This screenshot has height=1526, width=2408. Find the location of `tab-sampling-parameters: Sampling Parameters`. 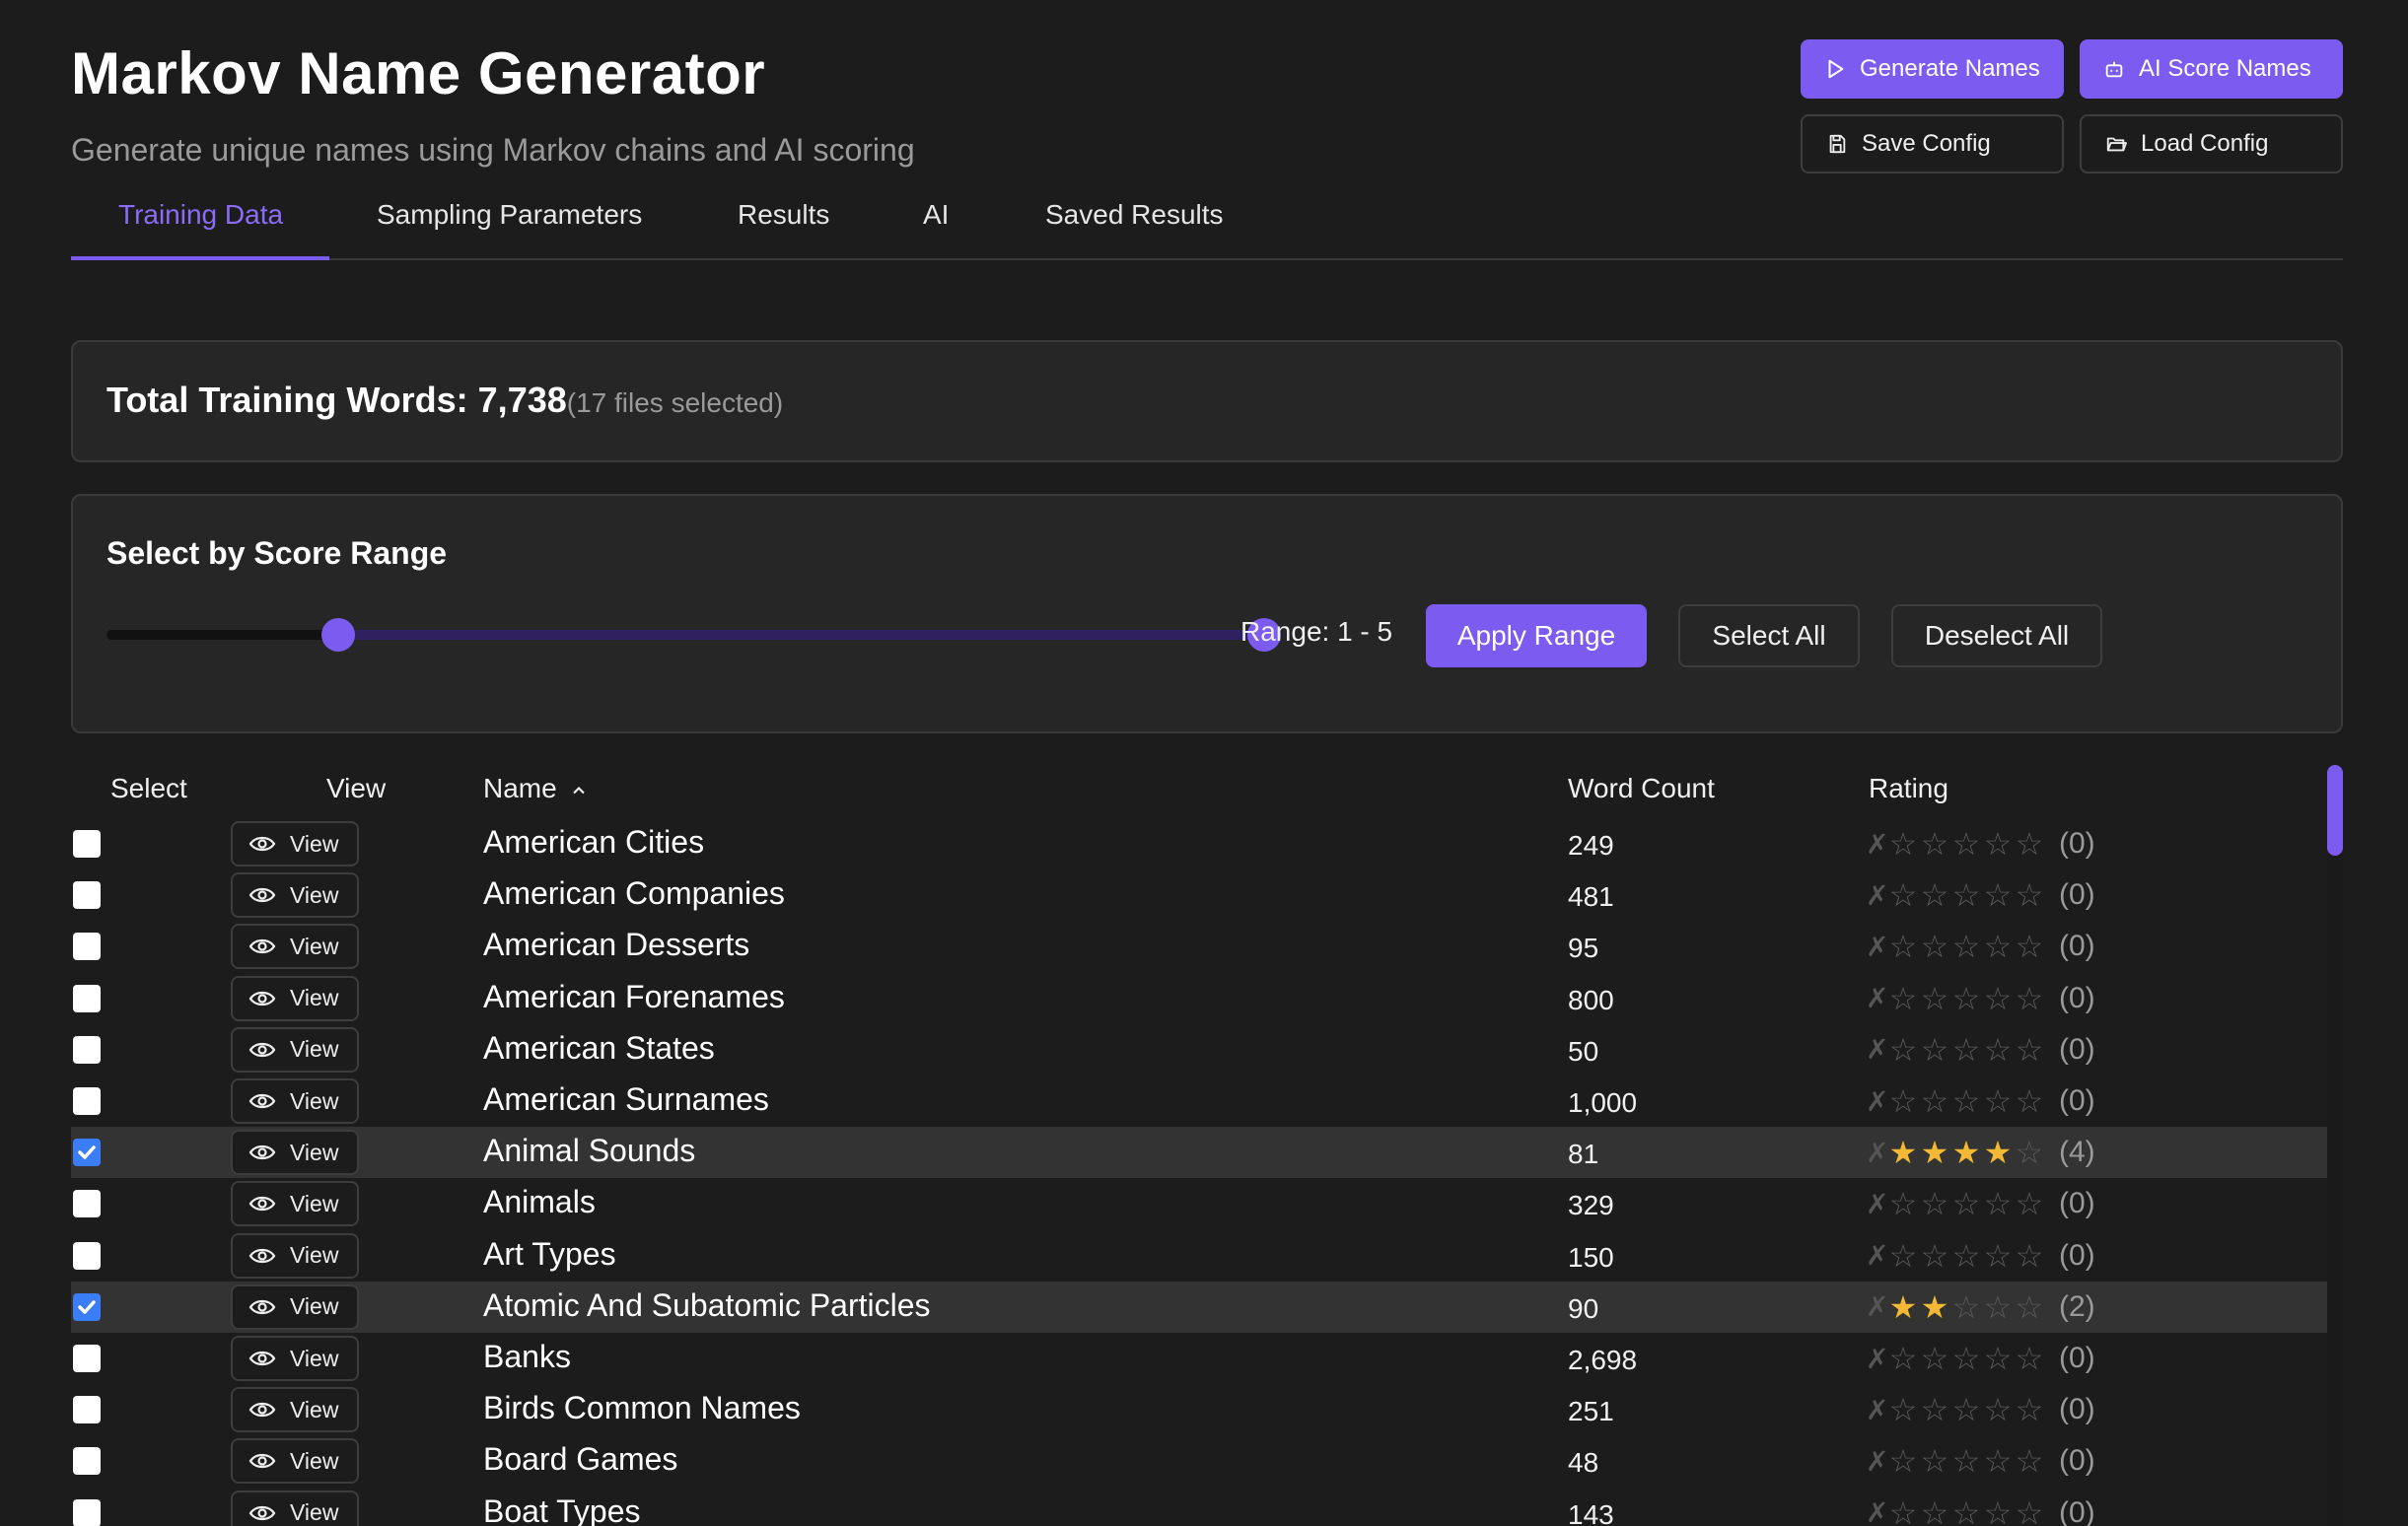

tab-sampling-parameters: Sampling Parameters is located at coordinates (509, 223).